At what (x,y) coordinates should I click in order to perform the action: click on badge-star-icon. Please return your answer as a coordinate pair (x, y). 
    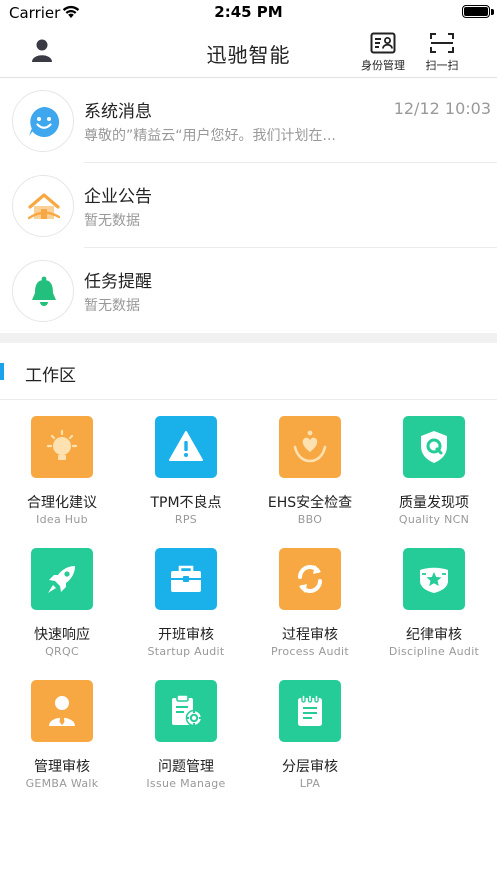
    Looking at the image, I should click on (434, 580).